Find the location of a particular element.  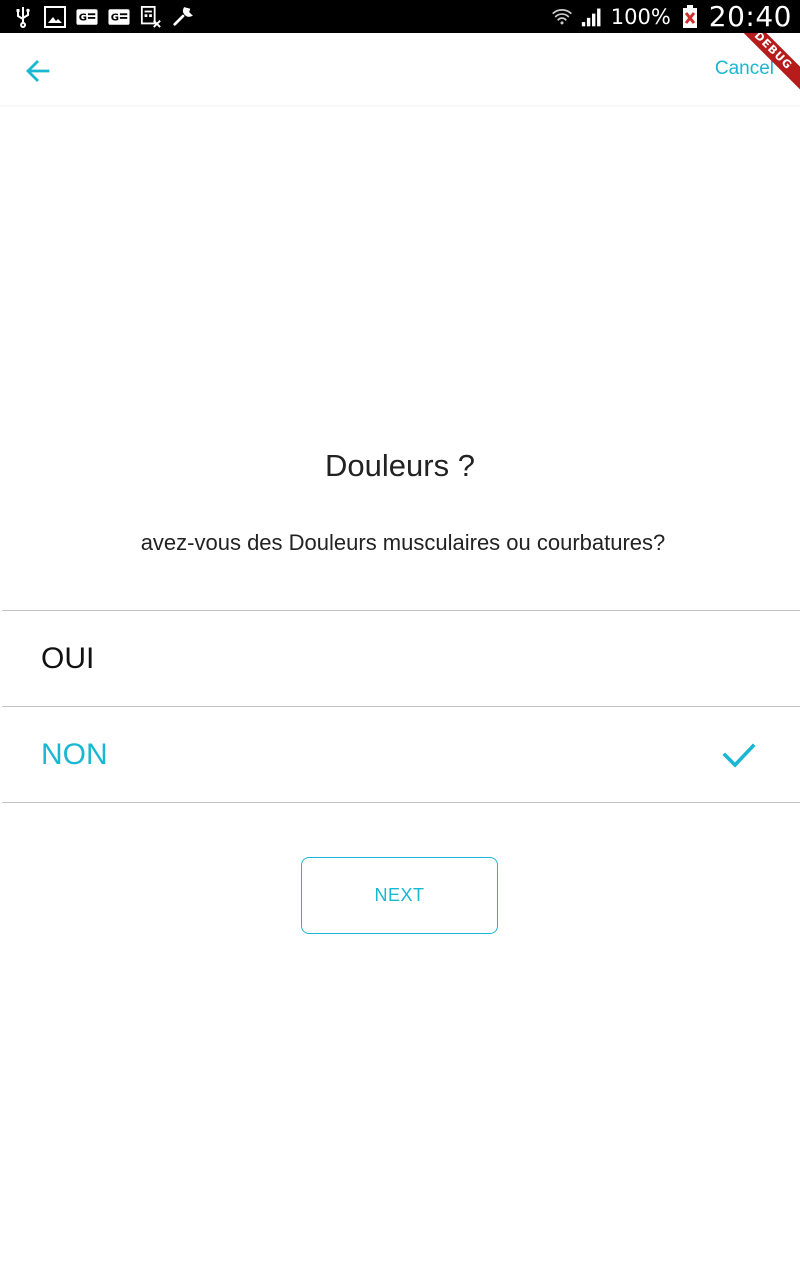

status-bar: G G 100% 20:40 is located at coordinates (400, 16).